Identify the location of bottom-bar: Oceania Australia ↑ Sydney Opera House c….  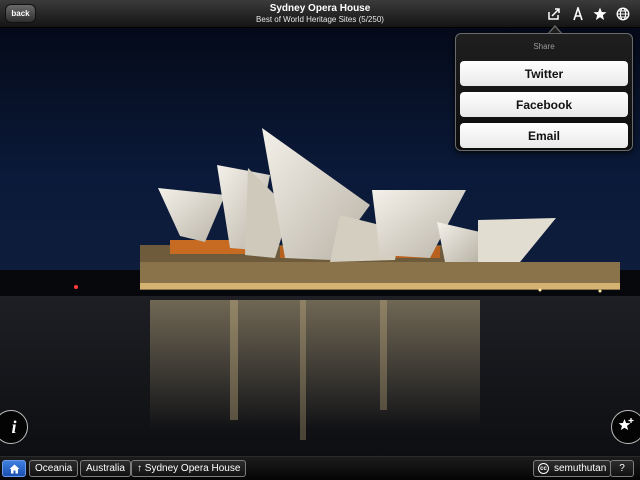
(320, 468).